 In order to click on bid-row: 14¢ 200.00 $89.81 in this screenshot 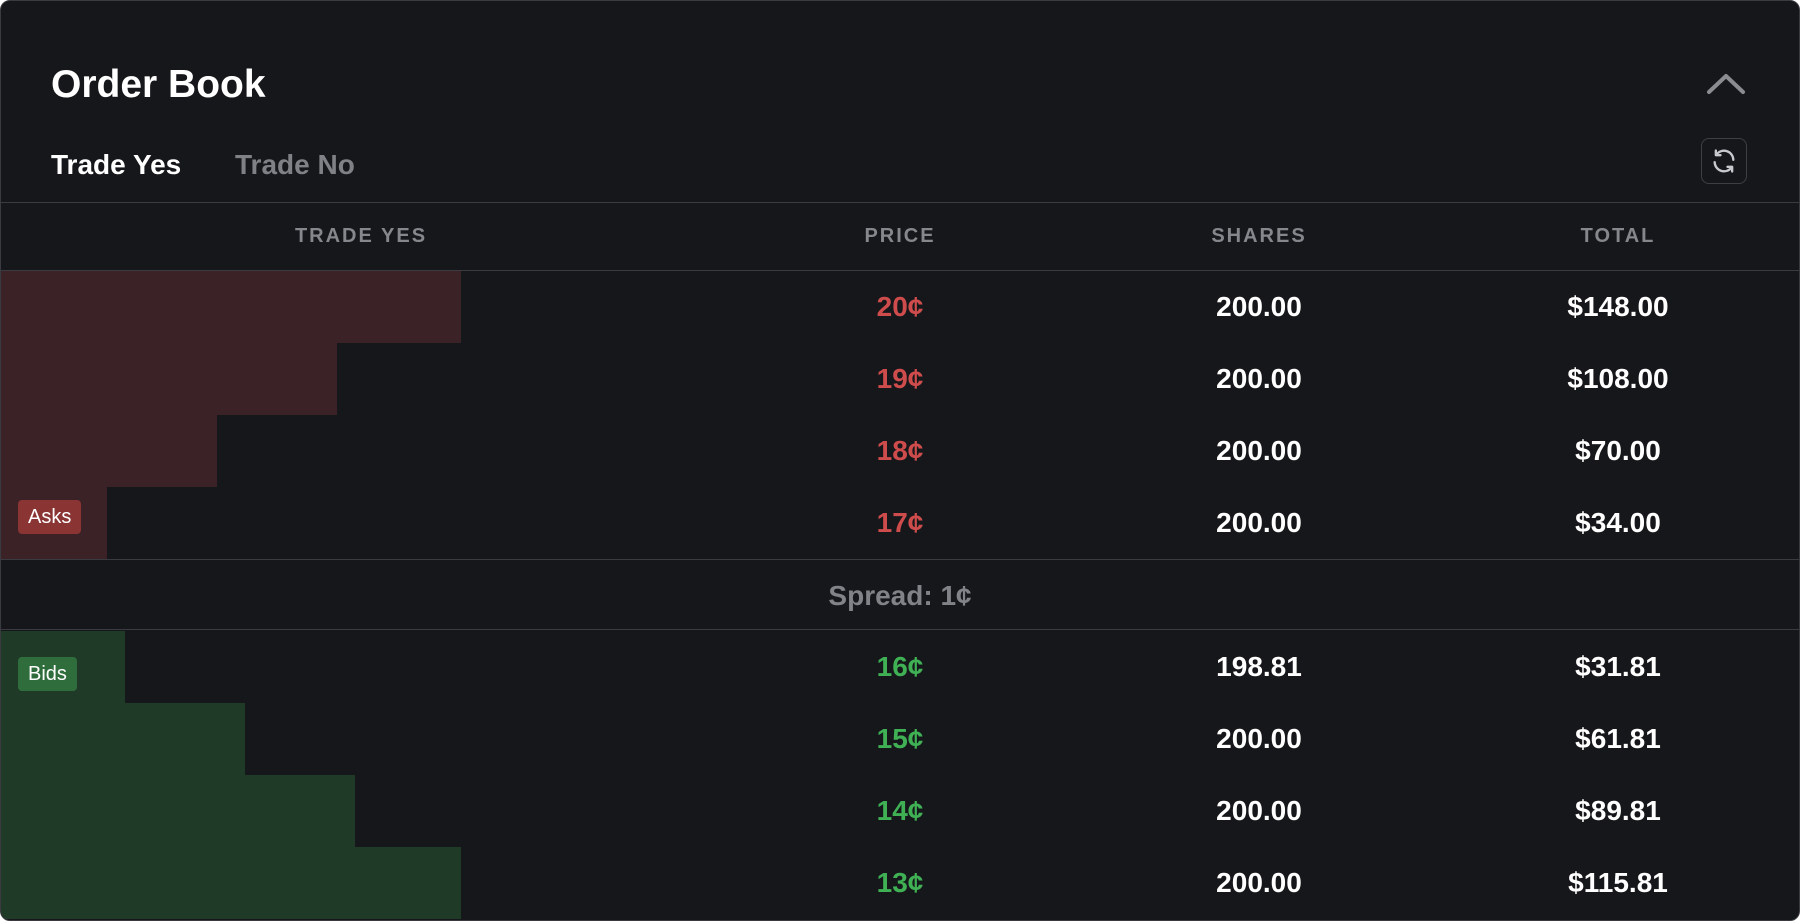, I will do `click(900, 811)`.